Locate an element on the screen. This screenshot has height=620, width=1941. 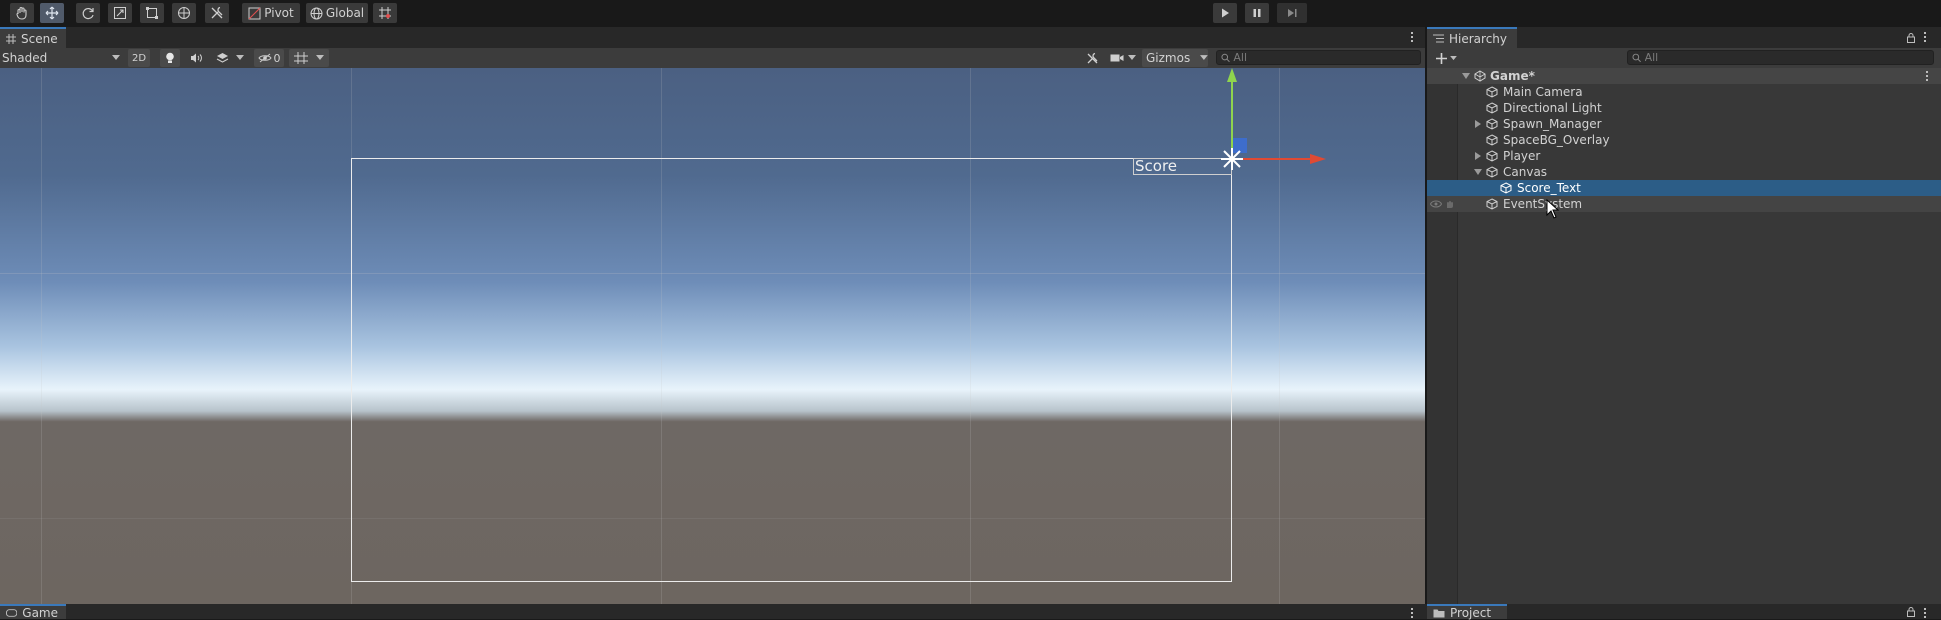
tab-scene: Scene is located at coordinates (33, 37).